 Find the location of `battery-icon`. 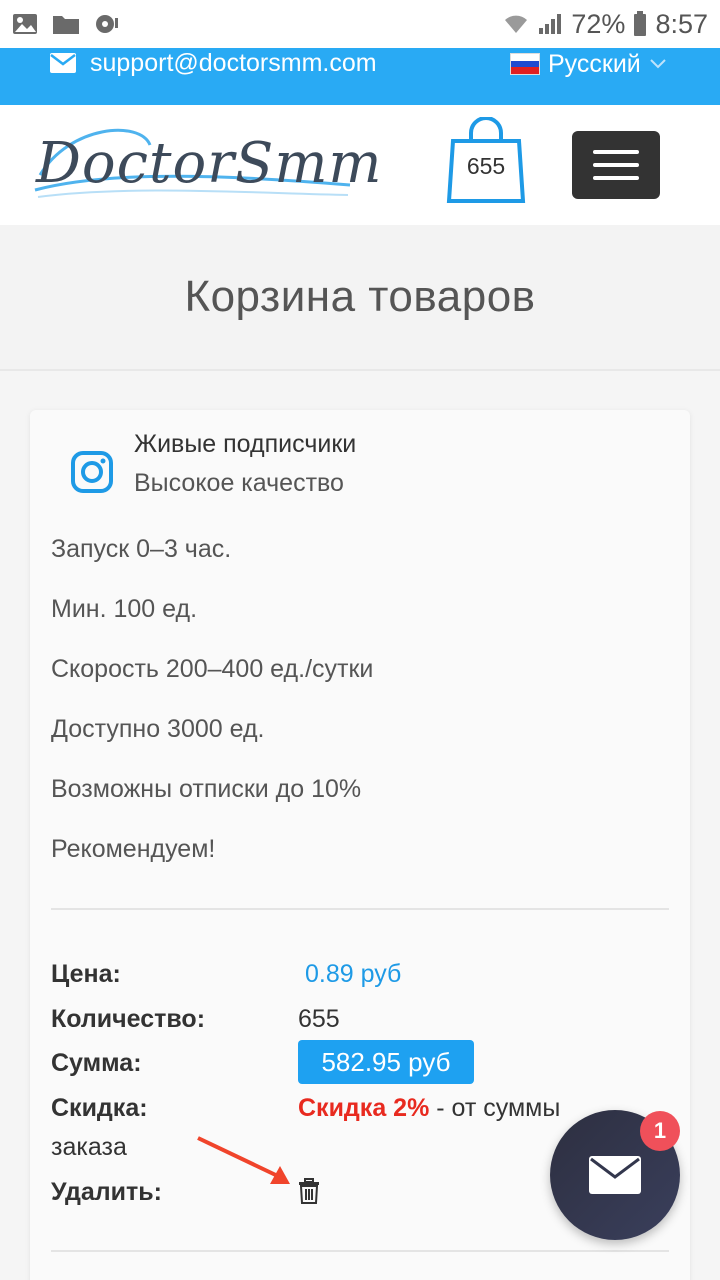

battery-icon is located at coordinates (640, 23).